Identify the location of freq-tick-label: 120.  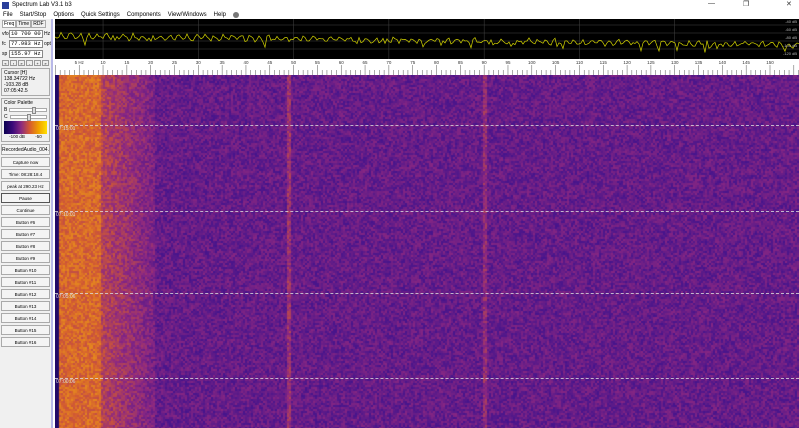
(627, 62).